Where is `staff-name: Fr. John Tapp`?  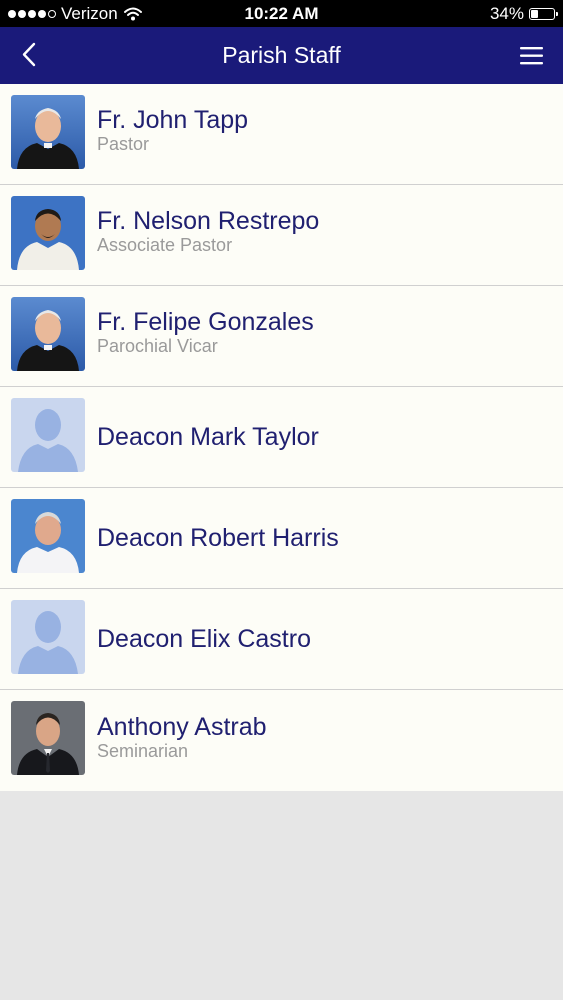 staff-name: Fr. John Tapp is located at coordinates (173, 120).